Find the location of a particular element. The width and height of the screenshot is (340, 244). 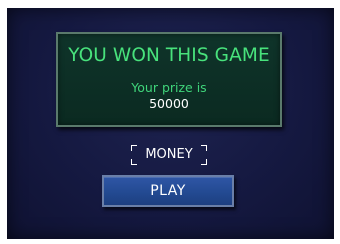

play-button: PLAY is located at coordinates (168, 191).